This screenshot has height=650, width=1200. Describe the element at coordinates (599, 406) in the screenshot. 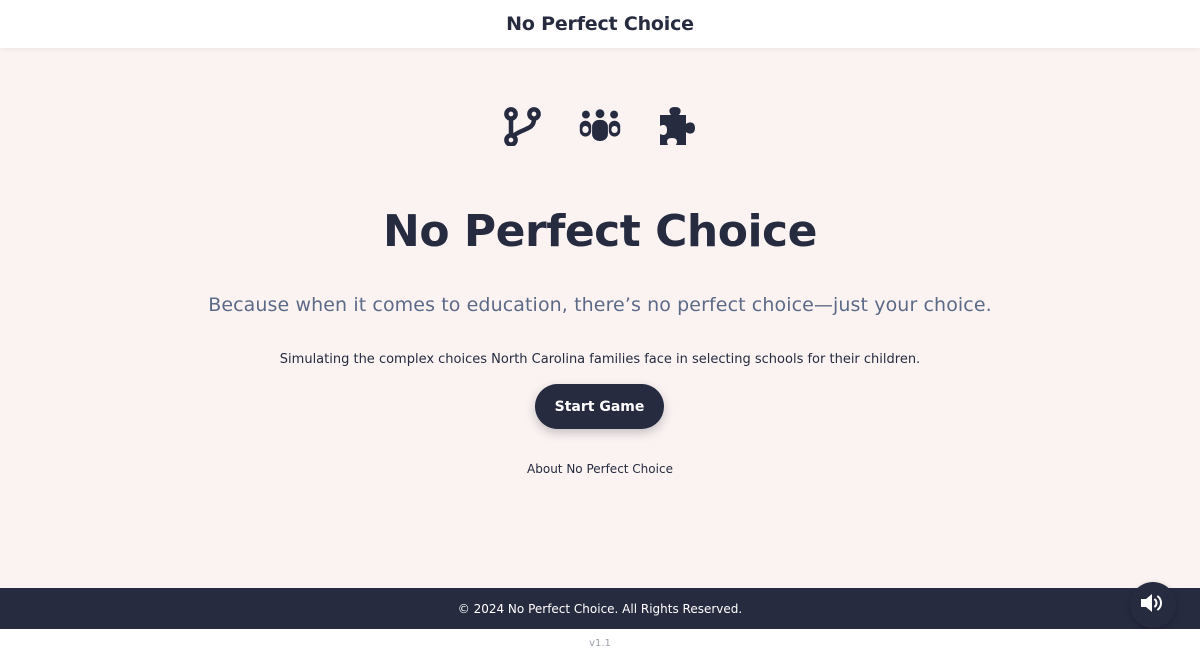

I see `start-game-button: Start Game` at that location.